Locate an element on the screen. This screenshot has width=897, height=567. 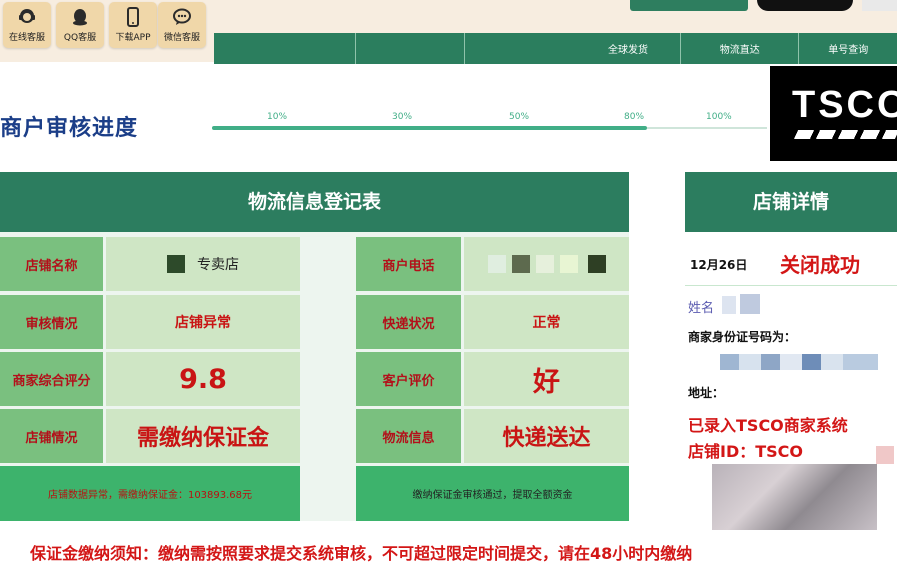
side-redaction-corner is located at coordinates (885, 455).